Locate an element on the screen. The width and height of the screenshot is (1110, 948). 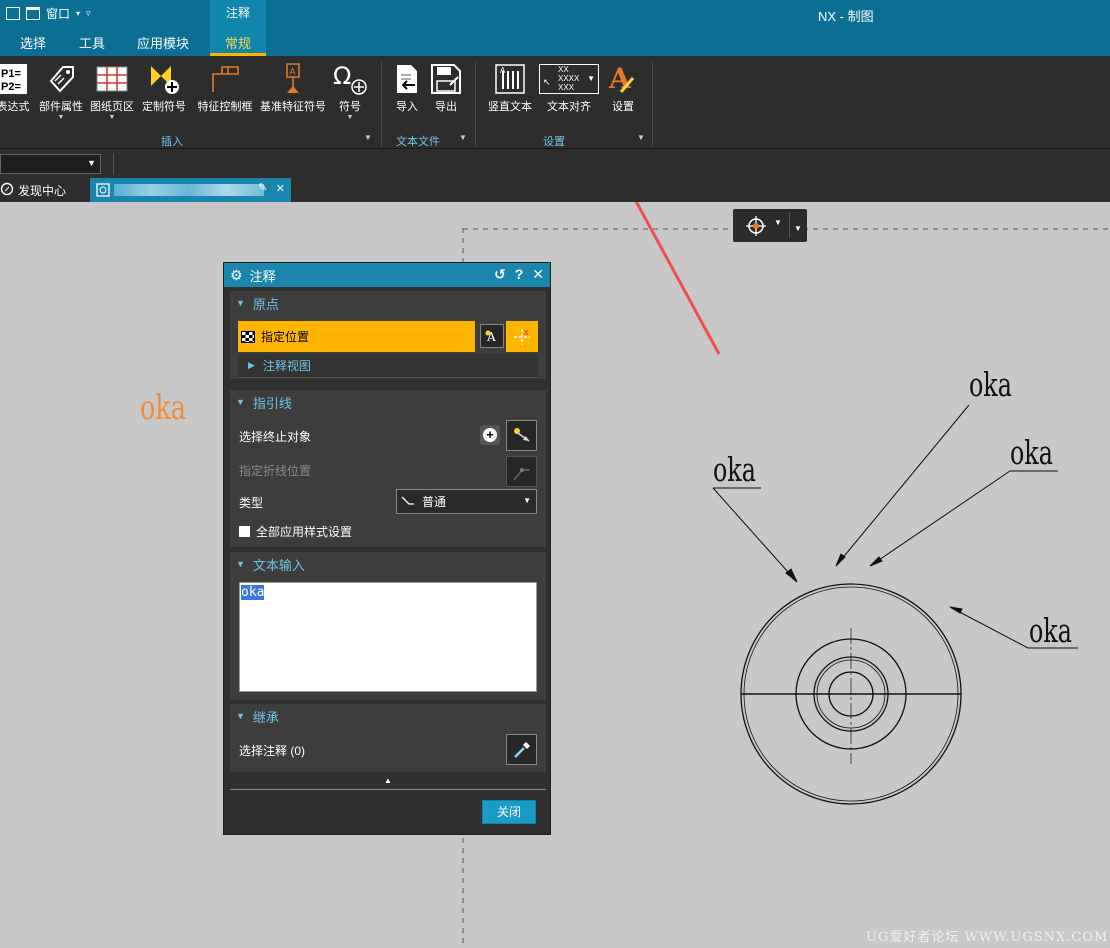
window-icon is located at coordinates (33, 13).